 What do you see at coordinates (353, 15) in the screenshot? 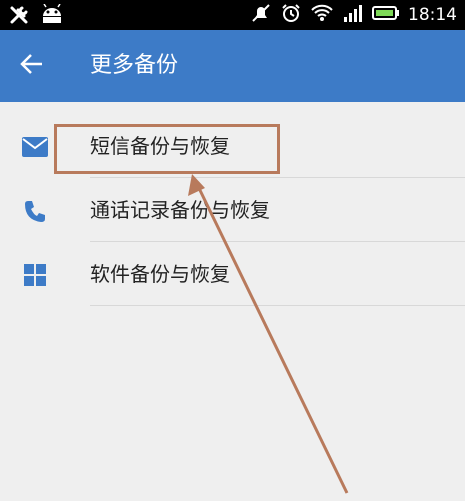
I see `signal-icon` at bounding box center [353, 15].